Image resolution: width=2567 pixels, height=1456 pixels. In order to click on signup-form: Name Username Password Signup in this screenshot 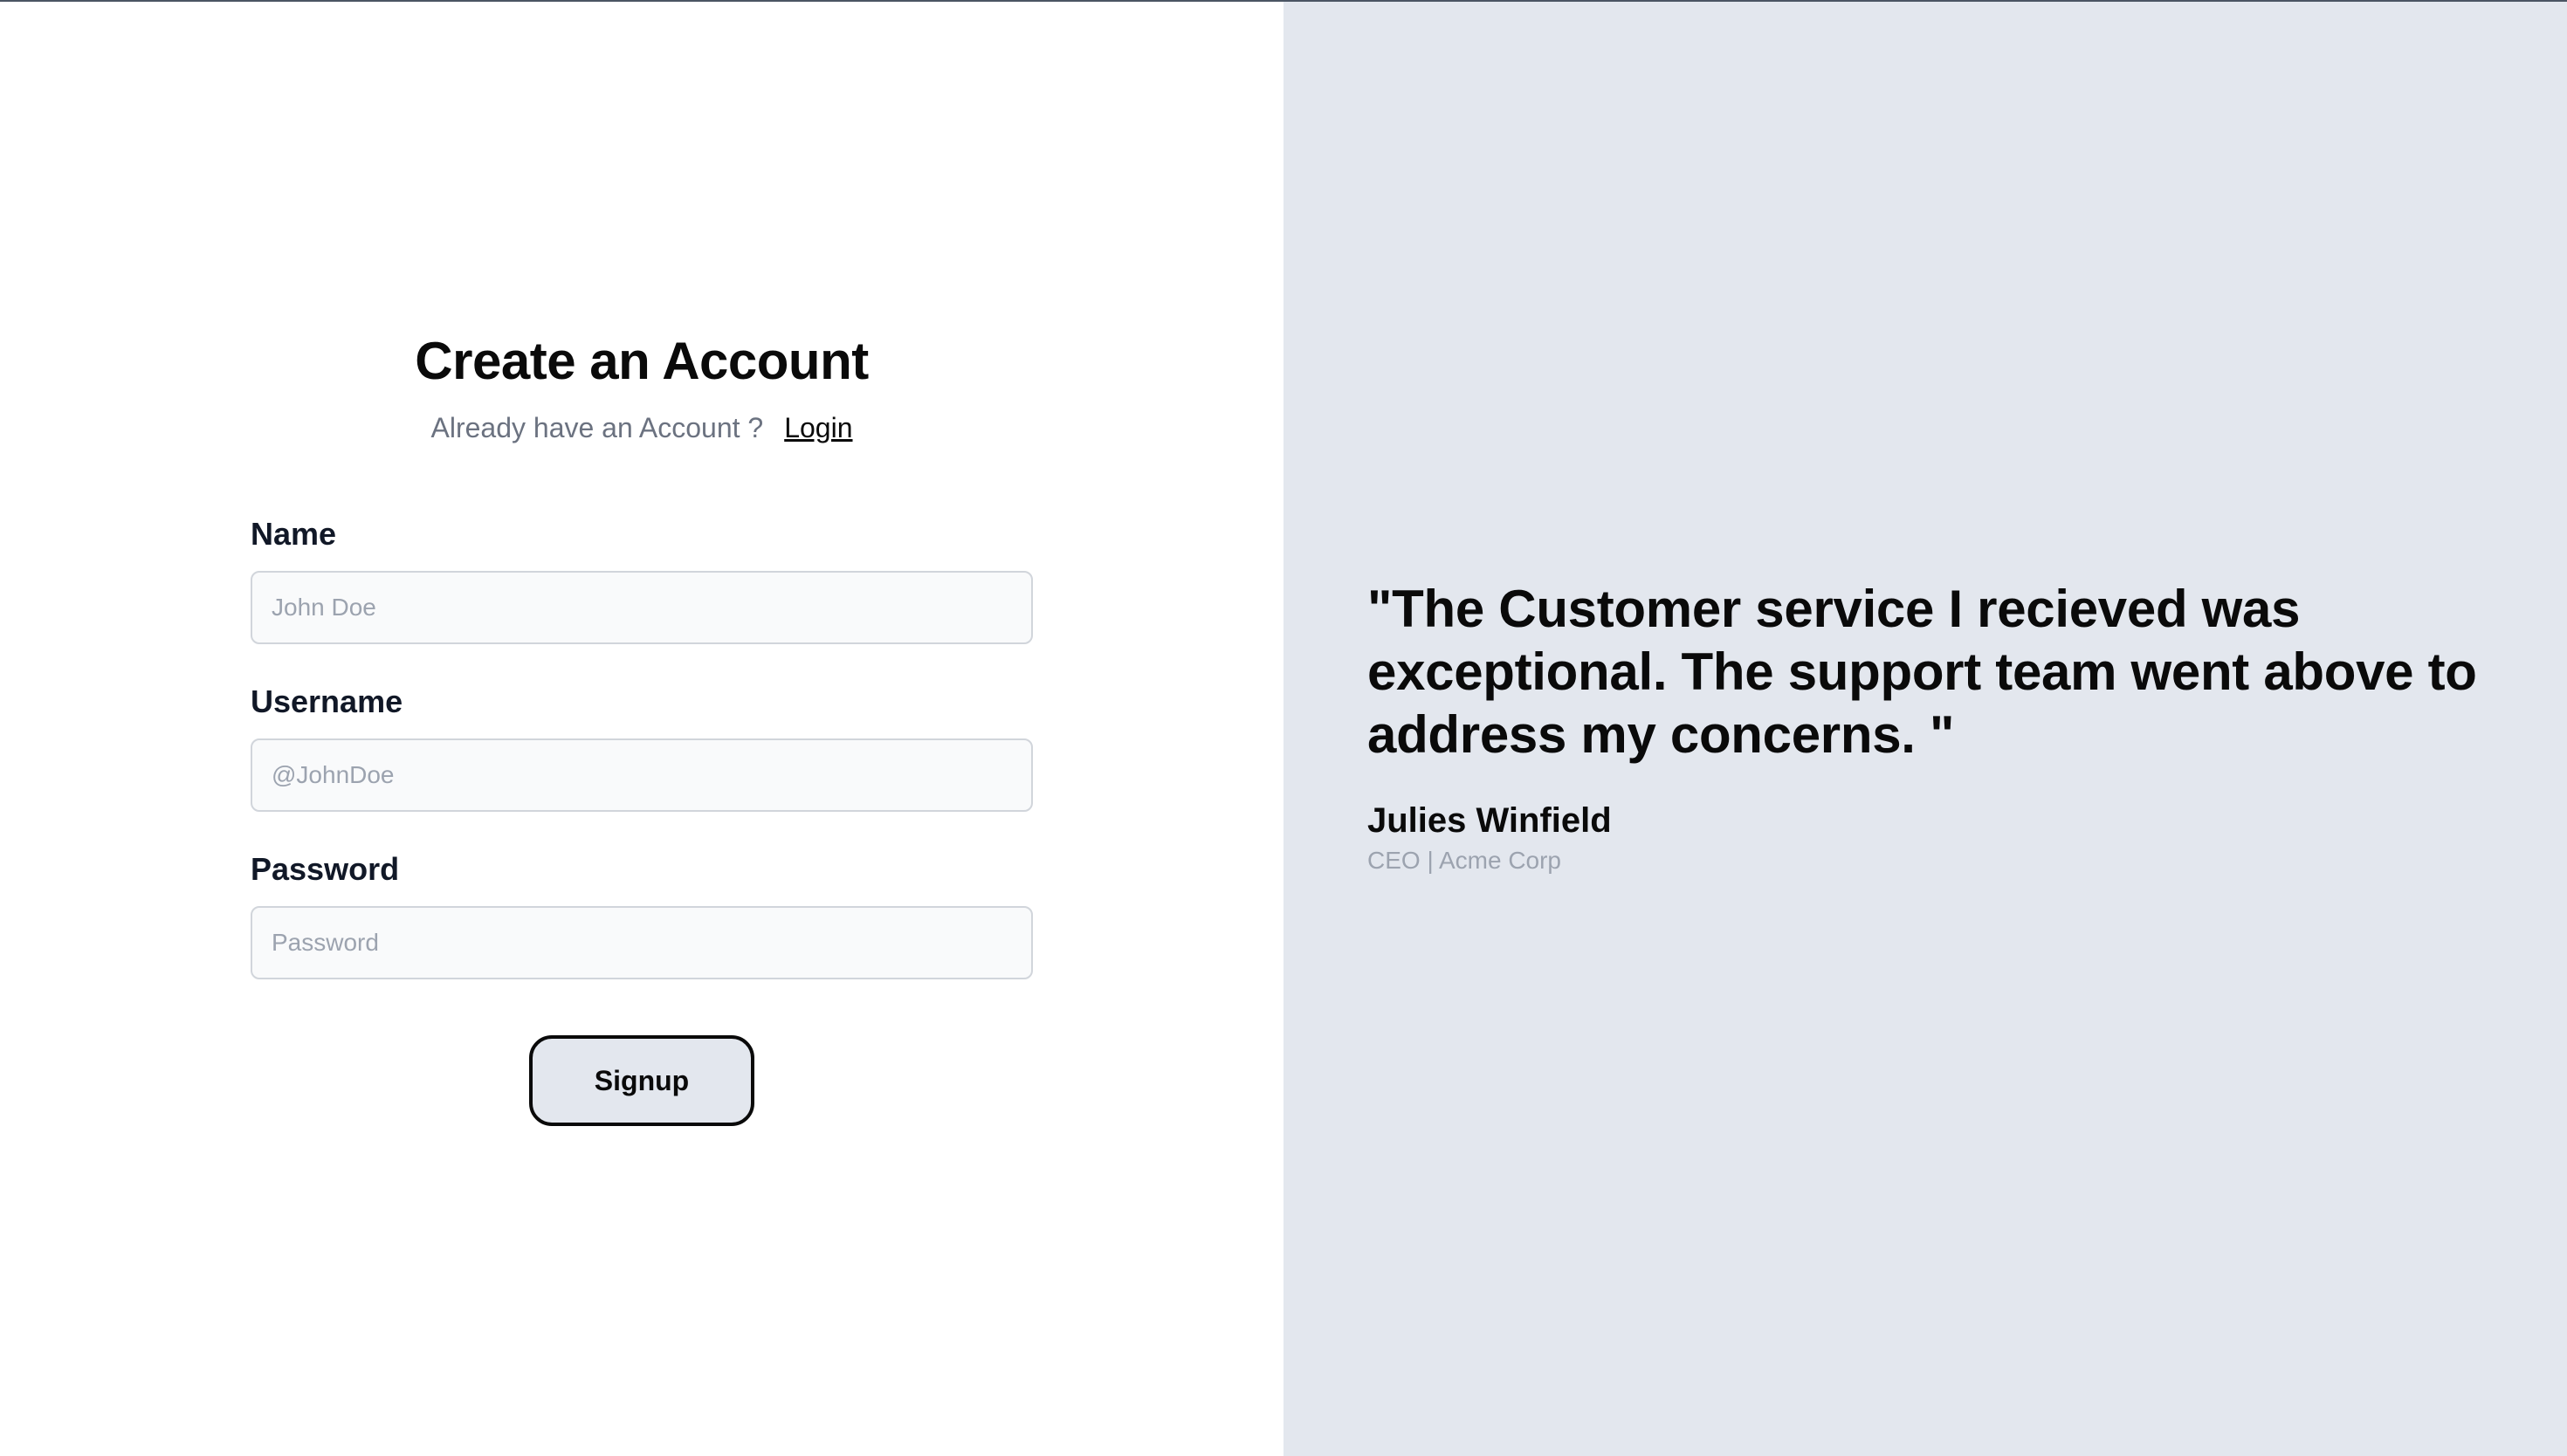, I will do `click(642, 820)`.